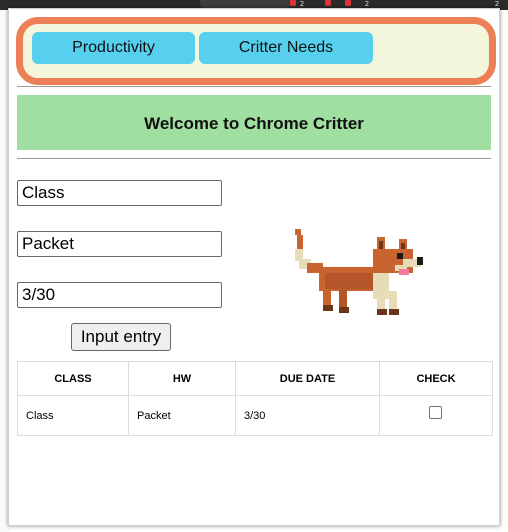 The width and height of the screenshot is (508, 532). I want to click on cell-hw: Packet, so click(182, 415).